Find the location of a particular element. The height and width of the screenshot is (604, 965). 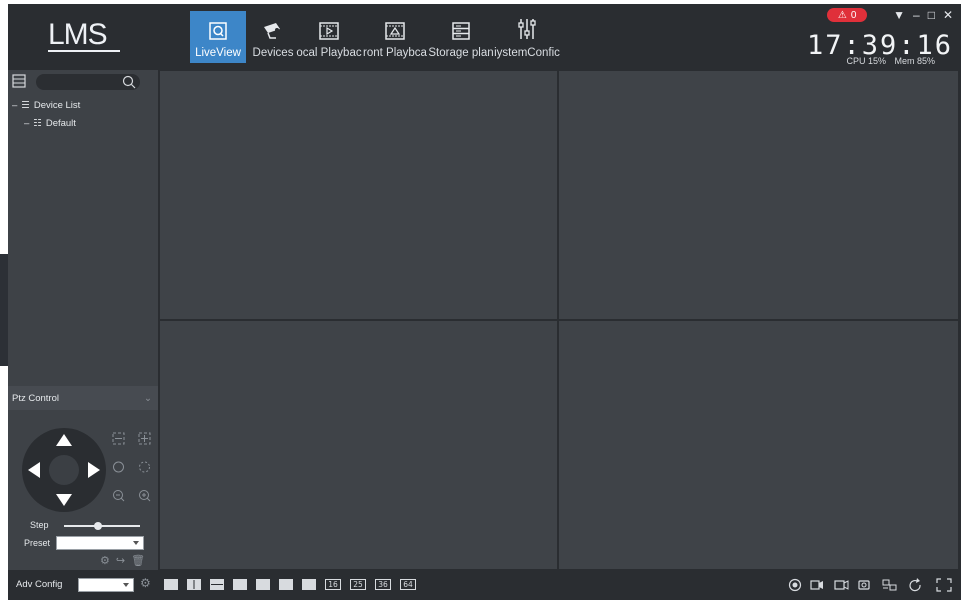

list-icon: ☰ is located at coordinates (25, 105).